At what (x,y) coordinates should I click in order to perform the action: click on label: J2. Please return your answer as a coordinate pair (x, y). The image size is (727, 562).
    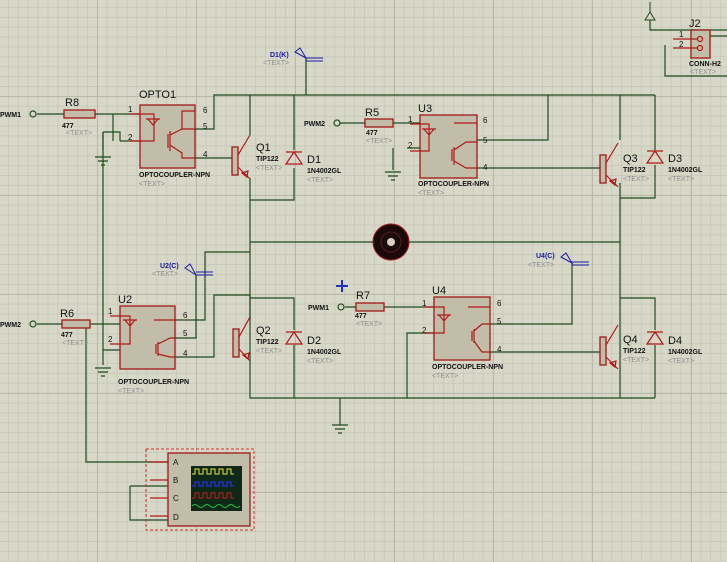
    Looking at the image, I should click on (695, 24).